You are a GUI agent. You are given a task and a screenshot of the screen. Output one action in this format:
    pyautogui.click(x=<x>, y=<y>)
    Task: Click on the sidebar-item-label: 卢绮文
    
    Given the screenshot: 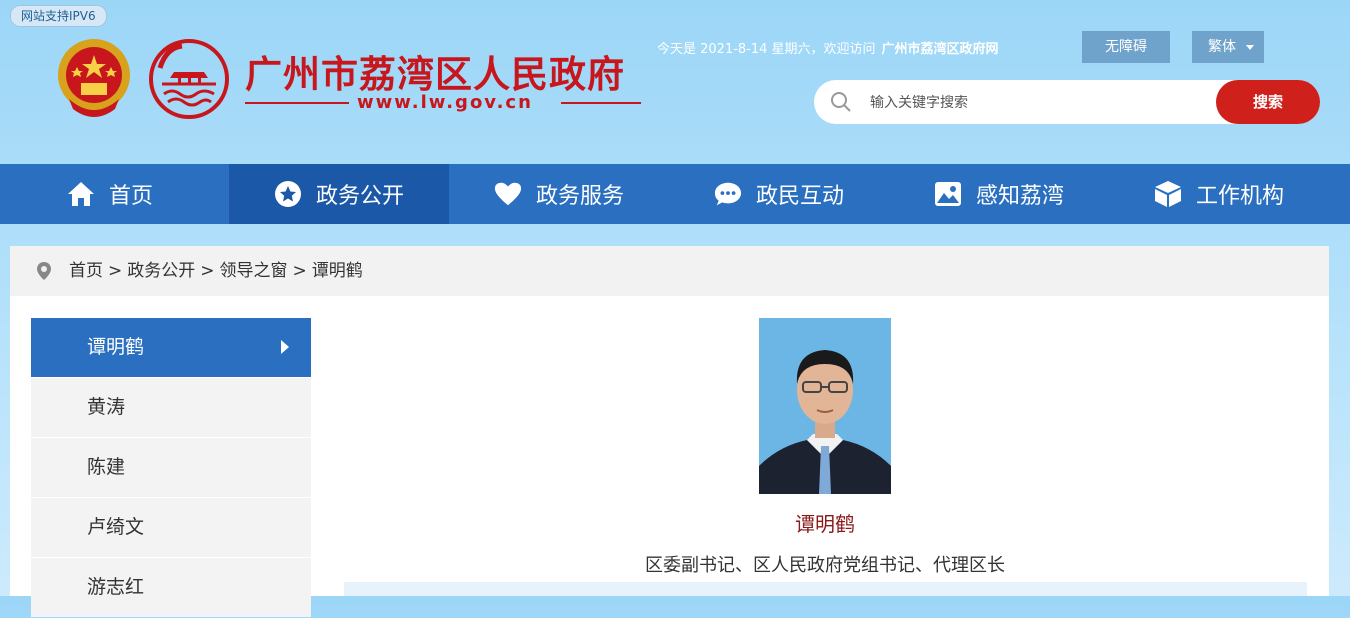 What is the action you would take?
    pyautogui.click(x=116, y=527)
    